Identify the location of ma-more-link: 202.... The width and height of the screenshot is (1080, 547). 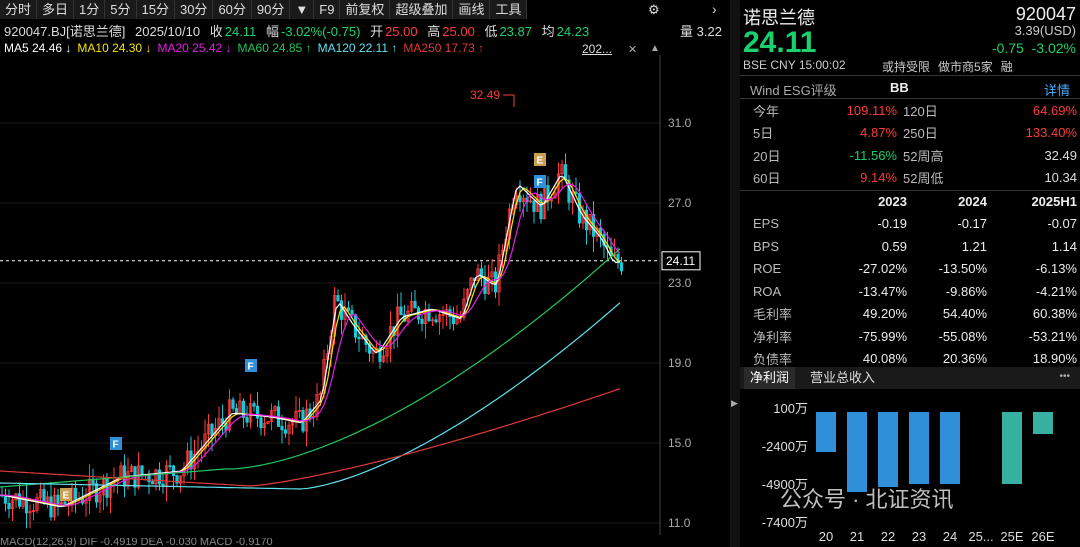
(597, 49).